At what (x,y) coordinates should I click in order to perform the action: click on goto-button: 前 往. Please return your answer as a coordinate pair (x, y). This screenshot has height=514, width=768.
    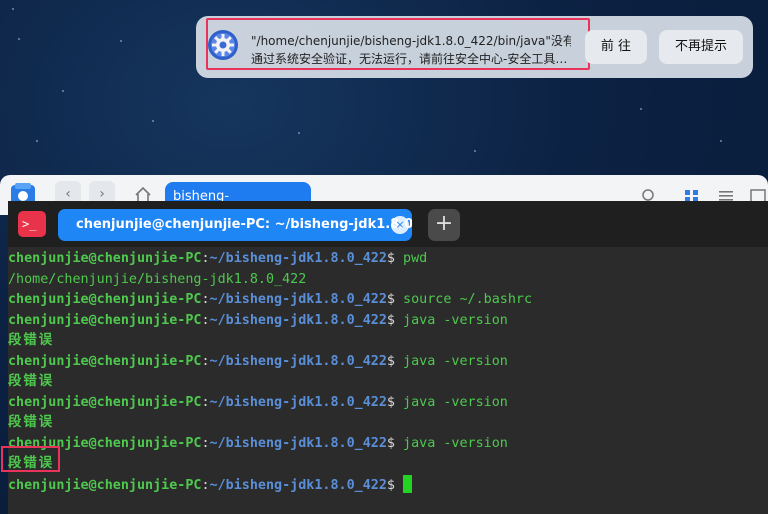
    Looking at the image, I should click on (616, 47).